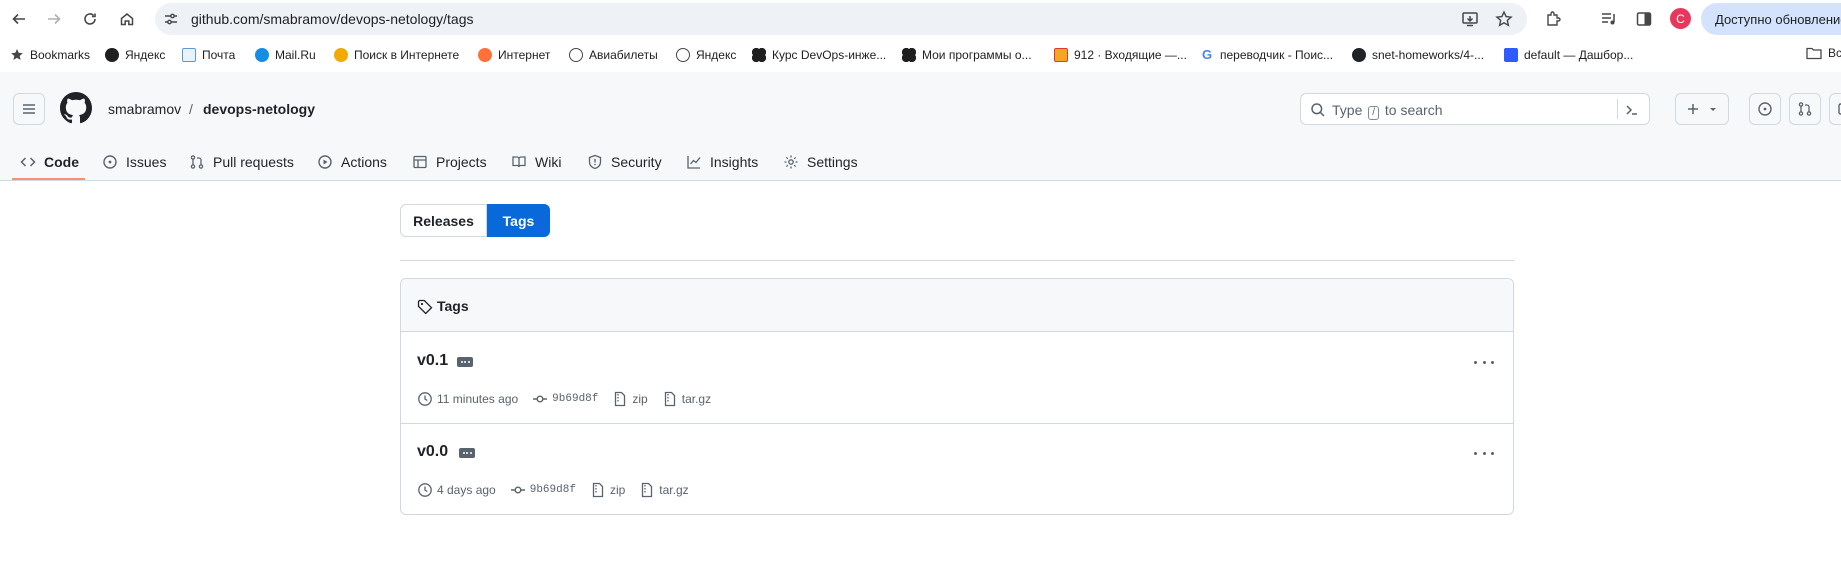 The height and width of the screenshot is (578, 1841). Describe the element at coordinates (127, 19) in the screenshot. I see `home-icon` at that location.